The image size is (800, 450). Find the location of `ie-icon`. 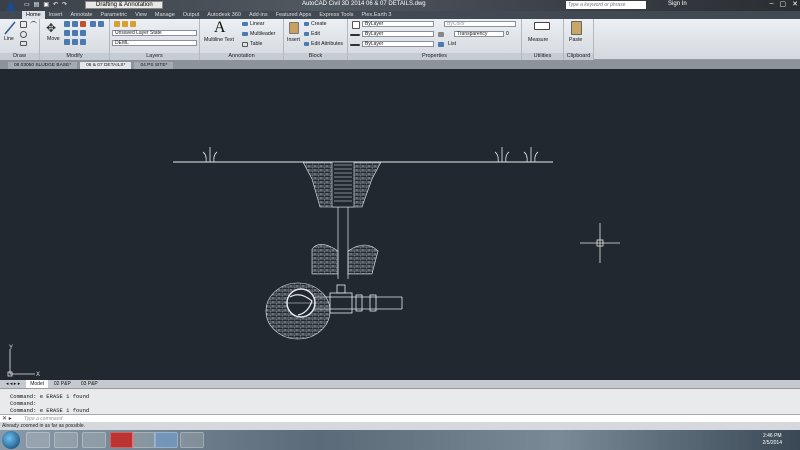

ie-icon is located at coordinates (38, 440).